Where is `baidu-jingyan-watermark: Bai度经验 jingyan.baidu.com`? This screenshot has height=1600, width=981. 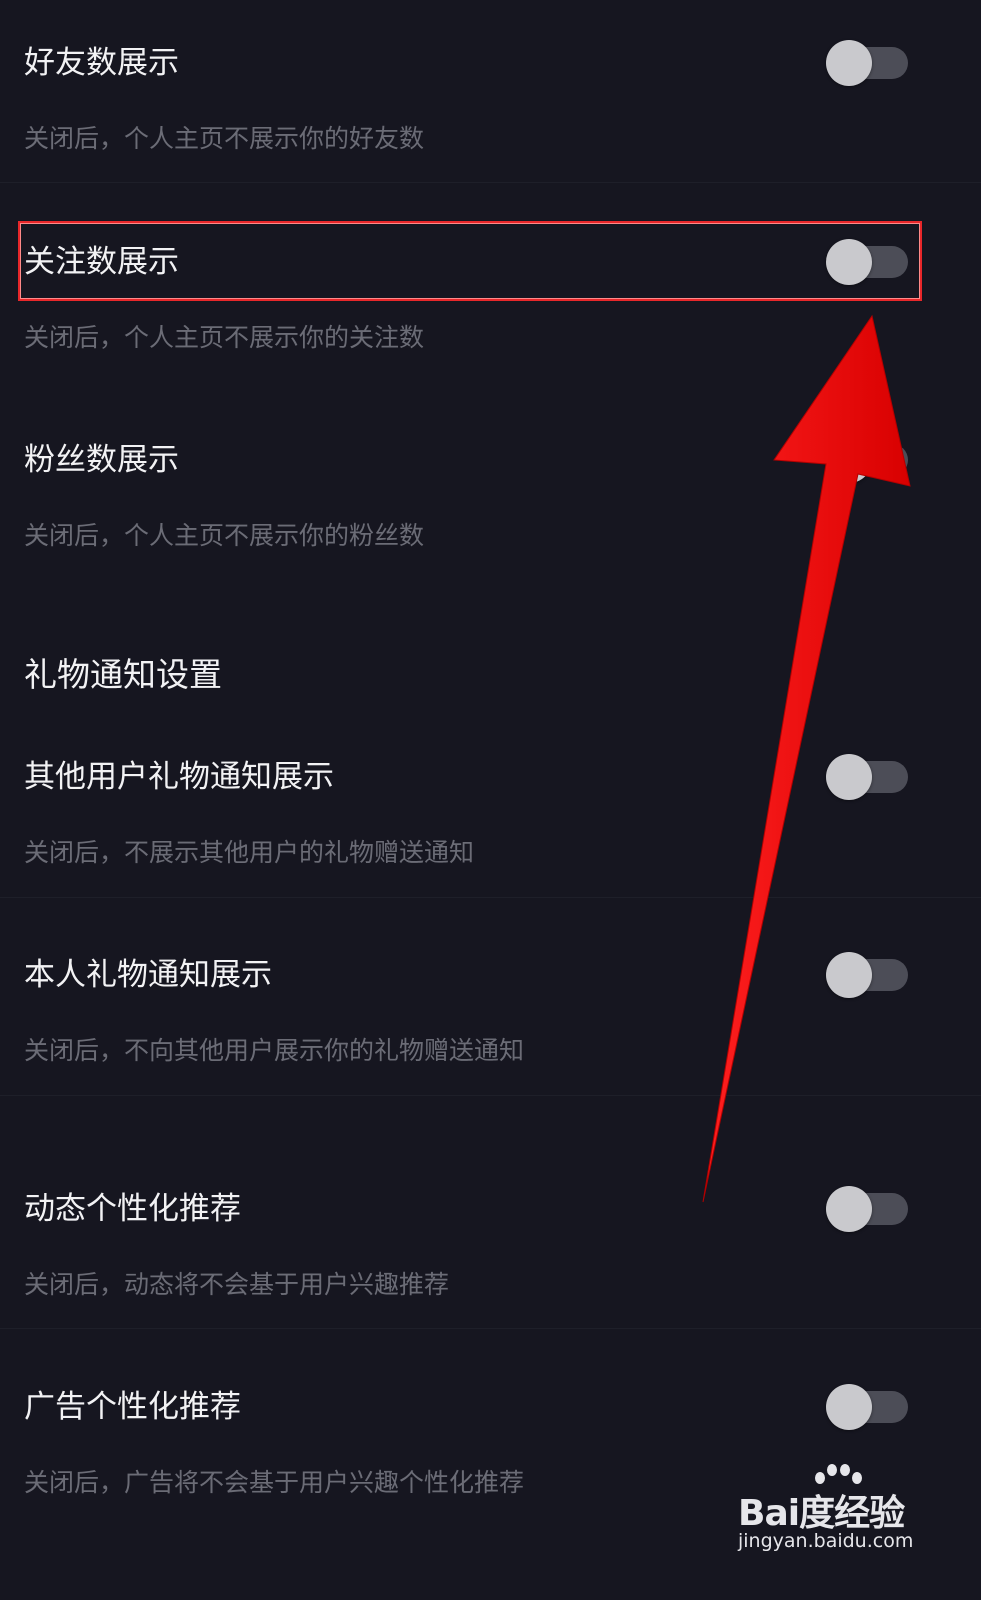
baidu-jingyan-watermark: Bai度经验 jingyan.baidu.com is located at coordinates (858, 1517).